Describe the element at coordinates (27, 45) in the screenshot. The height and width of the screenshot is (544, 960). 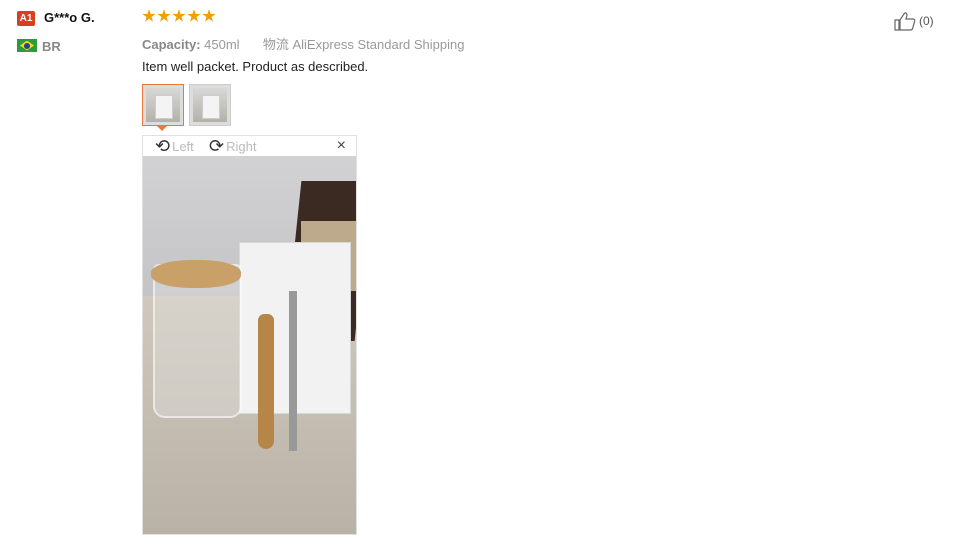
I see `brazil-flag-icon` at that location.